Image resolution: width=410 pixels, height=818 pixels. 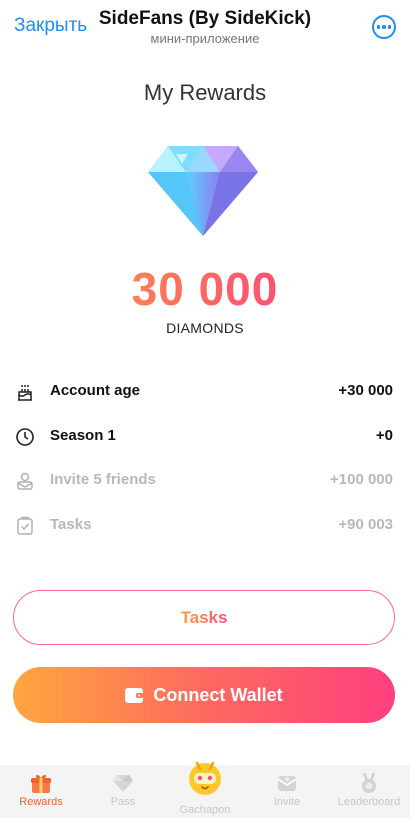 What do you see at coordinates (205, 289) in the screenshot?
I see `diamond-balance: 30 000` at bounding box center [205, 289].